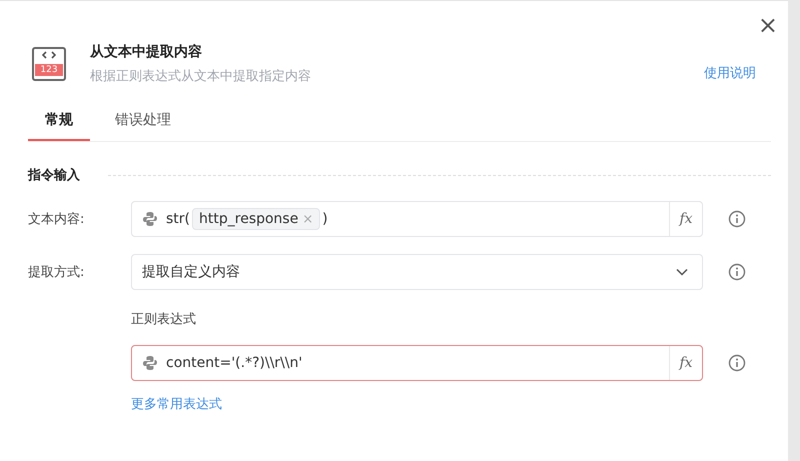 This screenshot has width=800, height=461. Describe the element at coordinates (143, 126) in the screenshot. I see `tab: 错误处理` at that location.